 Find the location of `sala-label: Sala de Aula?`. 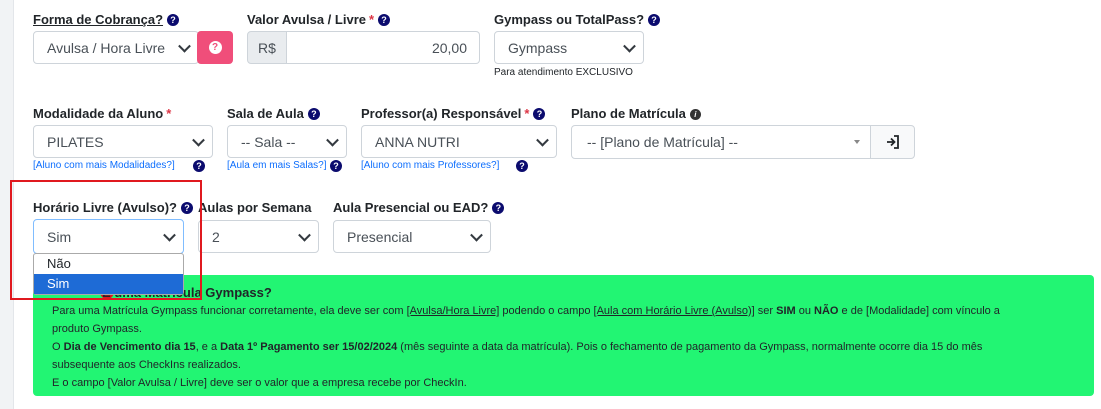

sala-label: Sala de Aula? is located at coordinates (273, 113).